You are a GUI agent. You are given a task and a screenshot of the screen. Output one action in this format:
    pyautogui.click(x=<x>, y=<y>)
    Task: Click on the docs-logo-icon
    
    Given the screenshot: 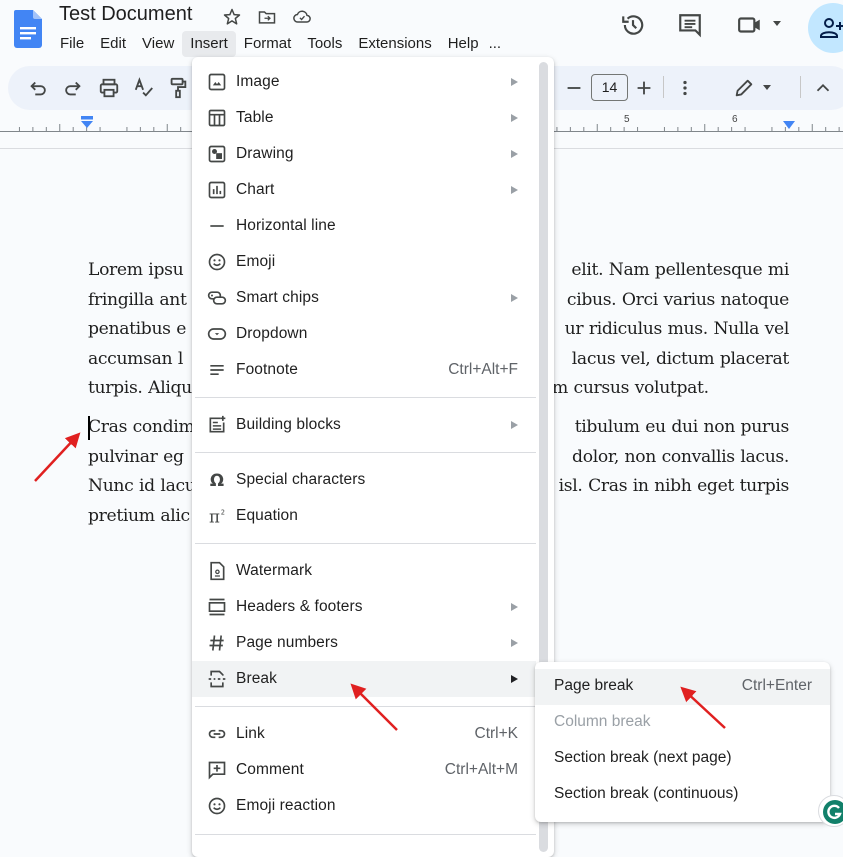 What is the action you would take?
    pyautogui.click(x=28, y=29)
    